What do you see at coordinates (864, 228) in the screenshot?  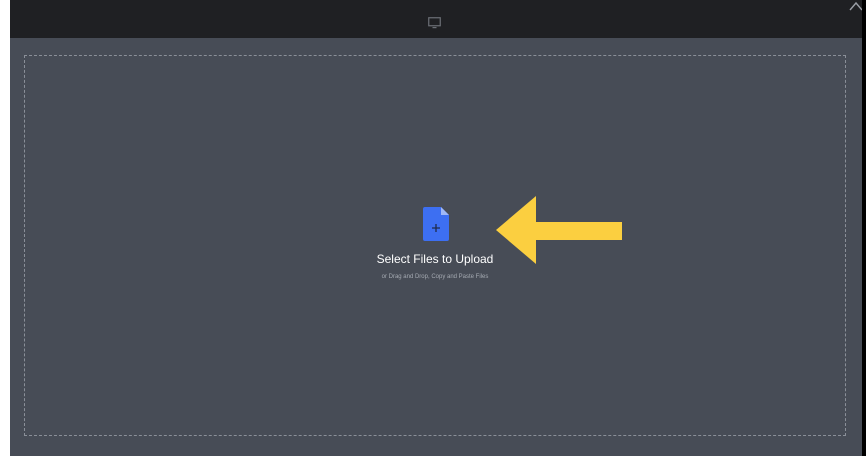 I see `right-edge` at bounding box center [864, 228].